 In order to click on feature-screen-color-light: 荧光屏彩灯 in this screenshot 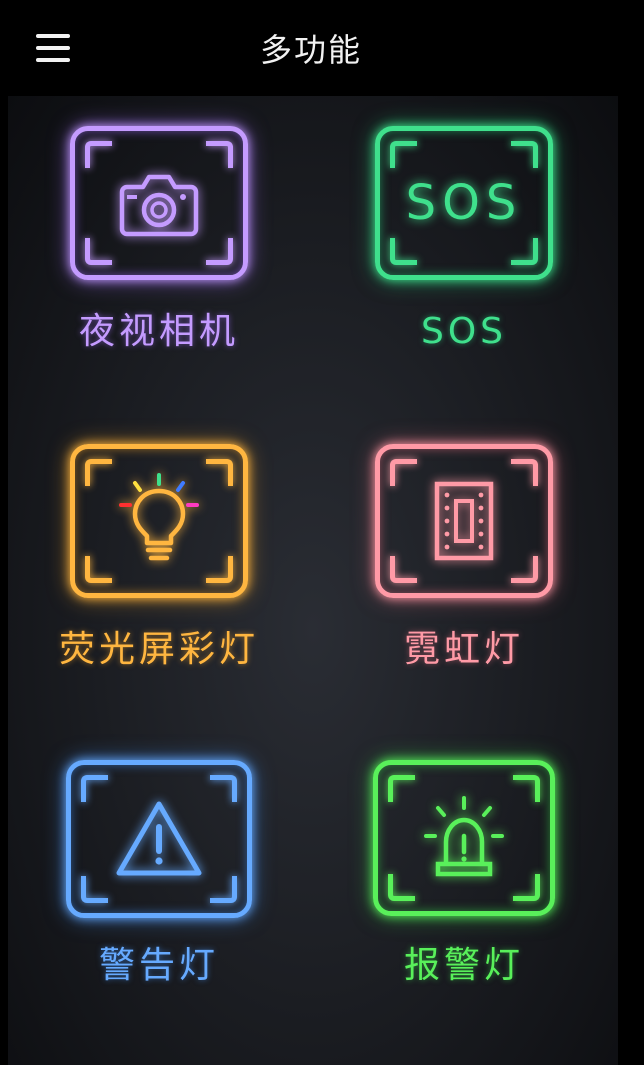, I will do `click(153, 559)`.